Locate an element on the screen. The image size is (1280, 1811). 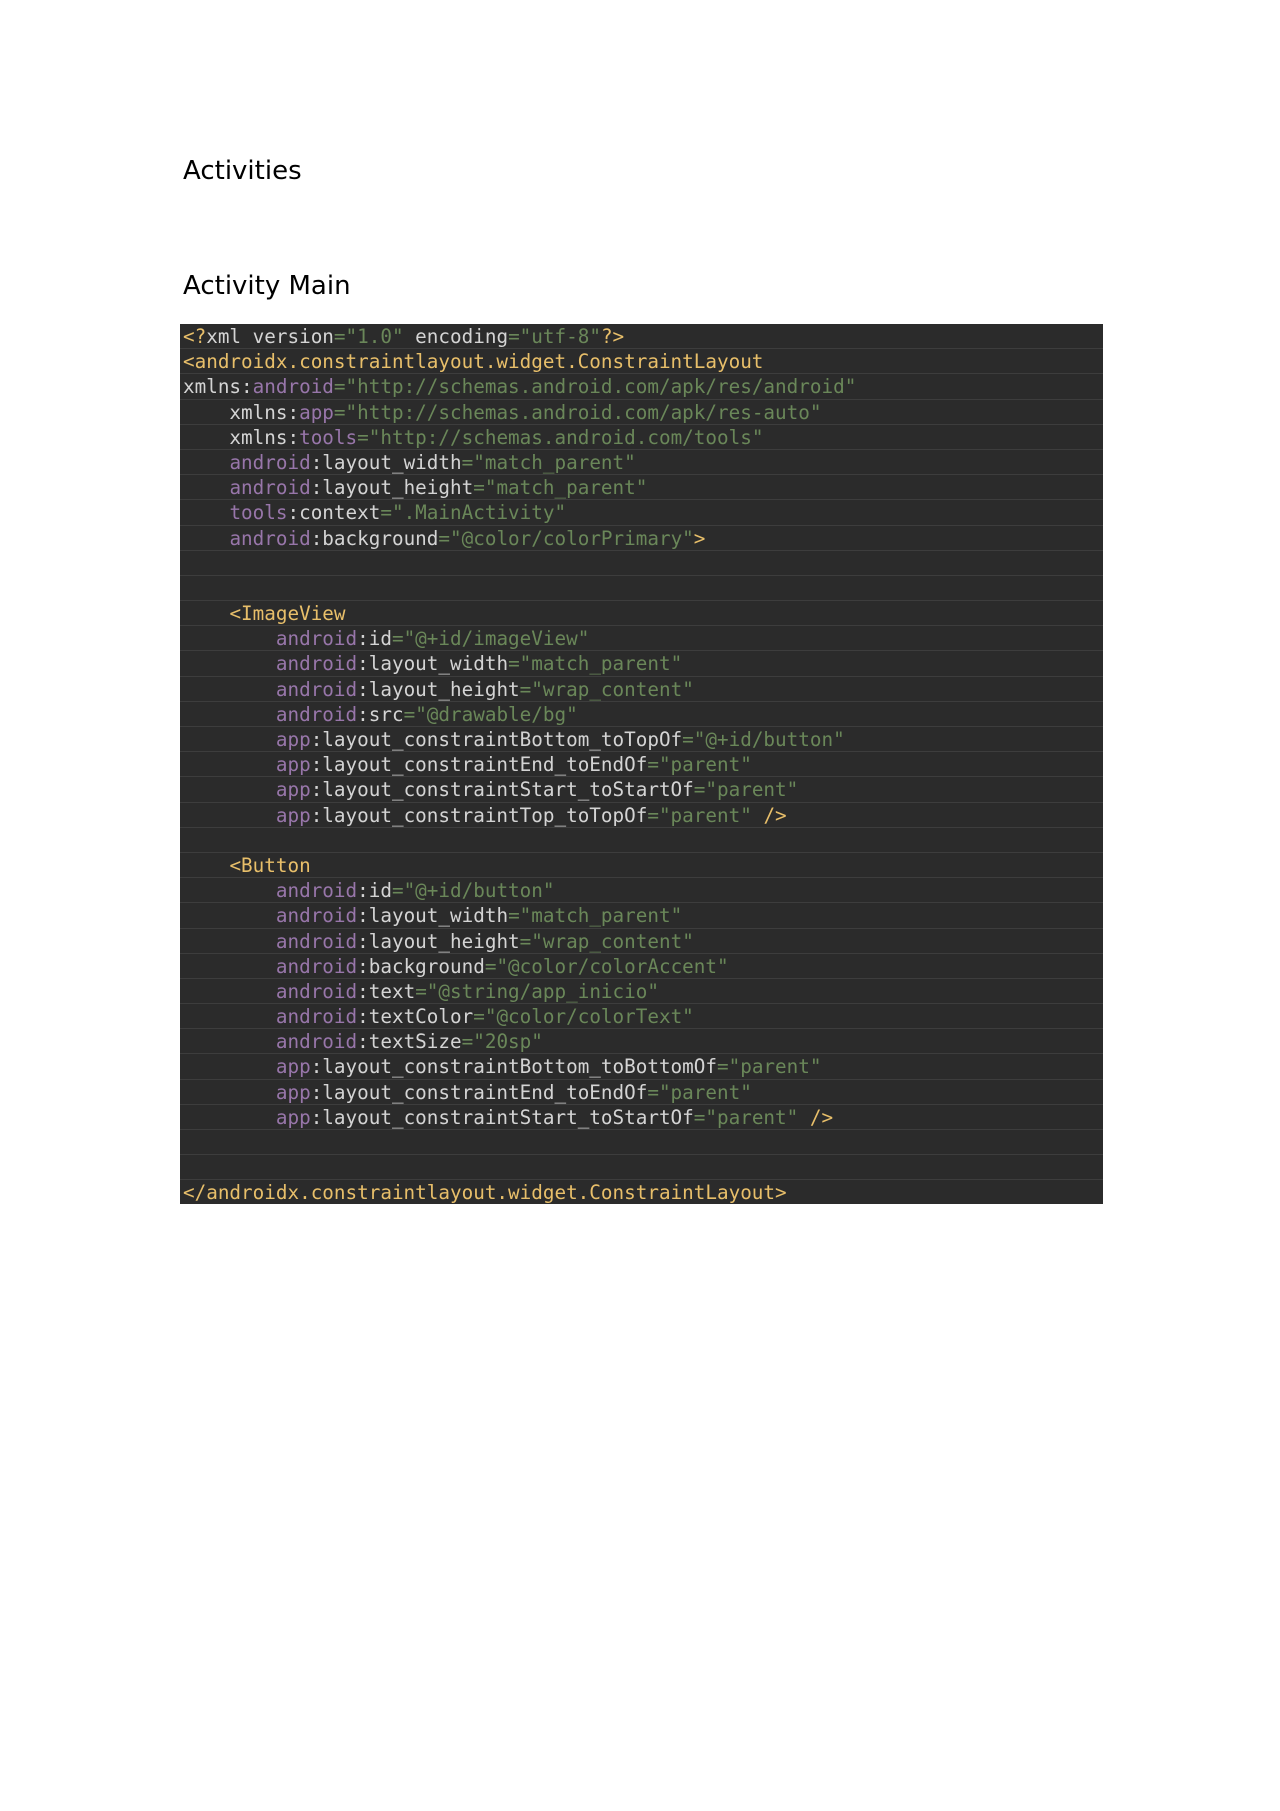
code-line: android:id="@+id/button" is located at coordinates (641, 891).